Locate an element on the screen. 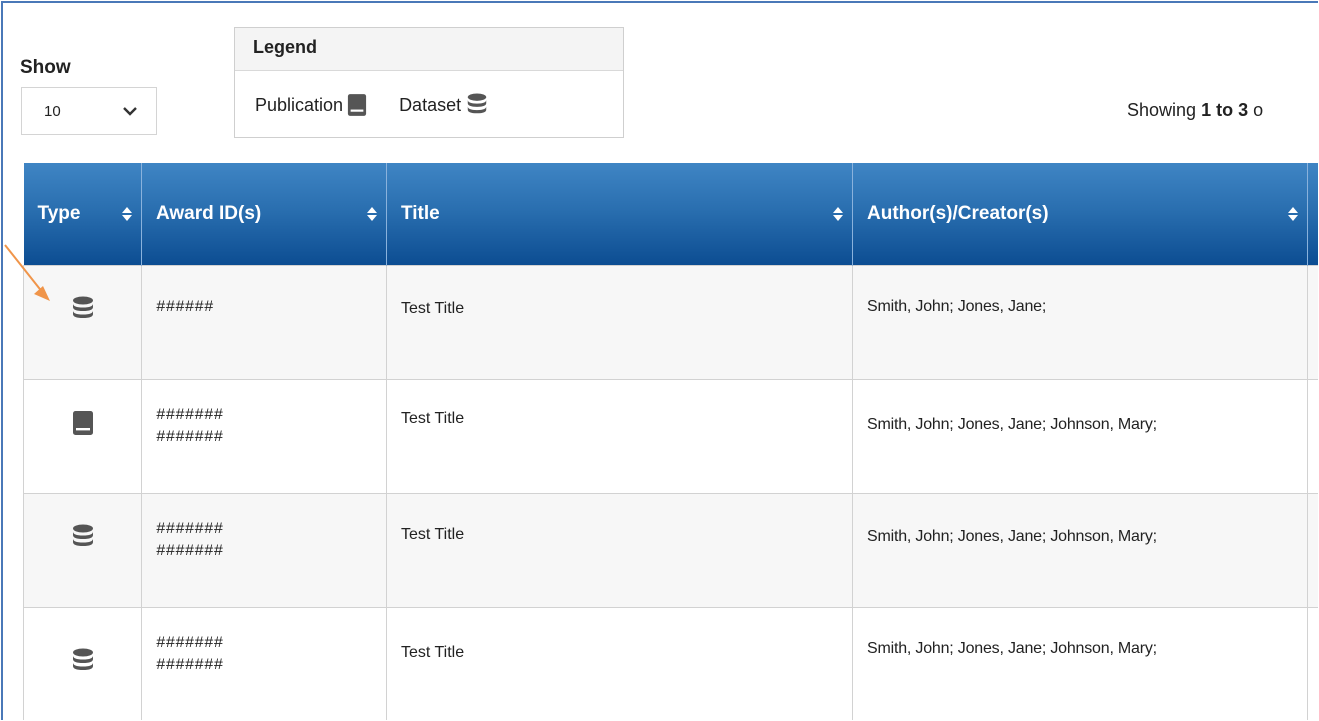 The width and height of the screenshot is (1319, 721). chevron-down-icon is located at coordinates (130, 111).